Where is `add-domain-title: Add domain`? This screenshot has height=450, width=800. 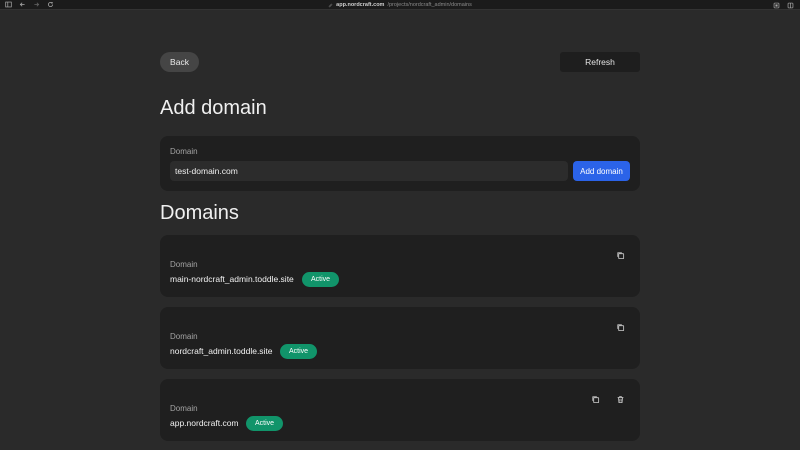
add-domain-title: Add domain is located at coordinates (213, 108).